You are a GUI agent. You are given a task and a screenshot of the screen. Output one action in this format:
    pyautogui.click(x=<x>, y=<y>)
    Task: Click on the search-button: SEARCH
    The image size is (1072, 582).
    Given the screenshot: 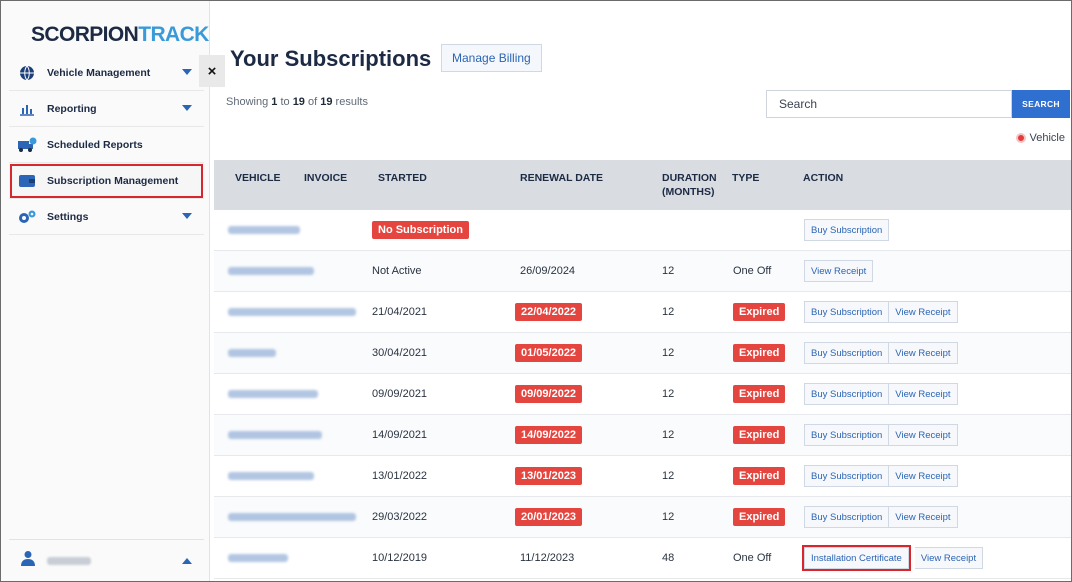 What is the action you would take?
    pyautogui.click(x=1041, y=104)
    